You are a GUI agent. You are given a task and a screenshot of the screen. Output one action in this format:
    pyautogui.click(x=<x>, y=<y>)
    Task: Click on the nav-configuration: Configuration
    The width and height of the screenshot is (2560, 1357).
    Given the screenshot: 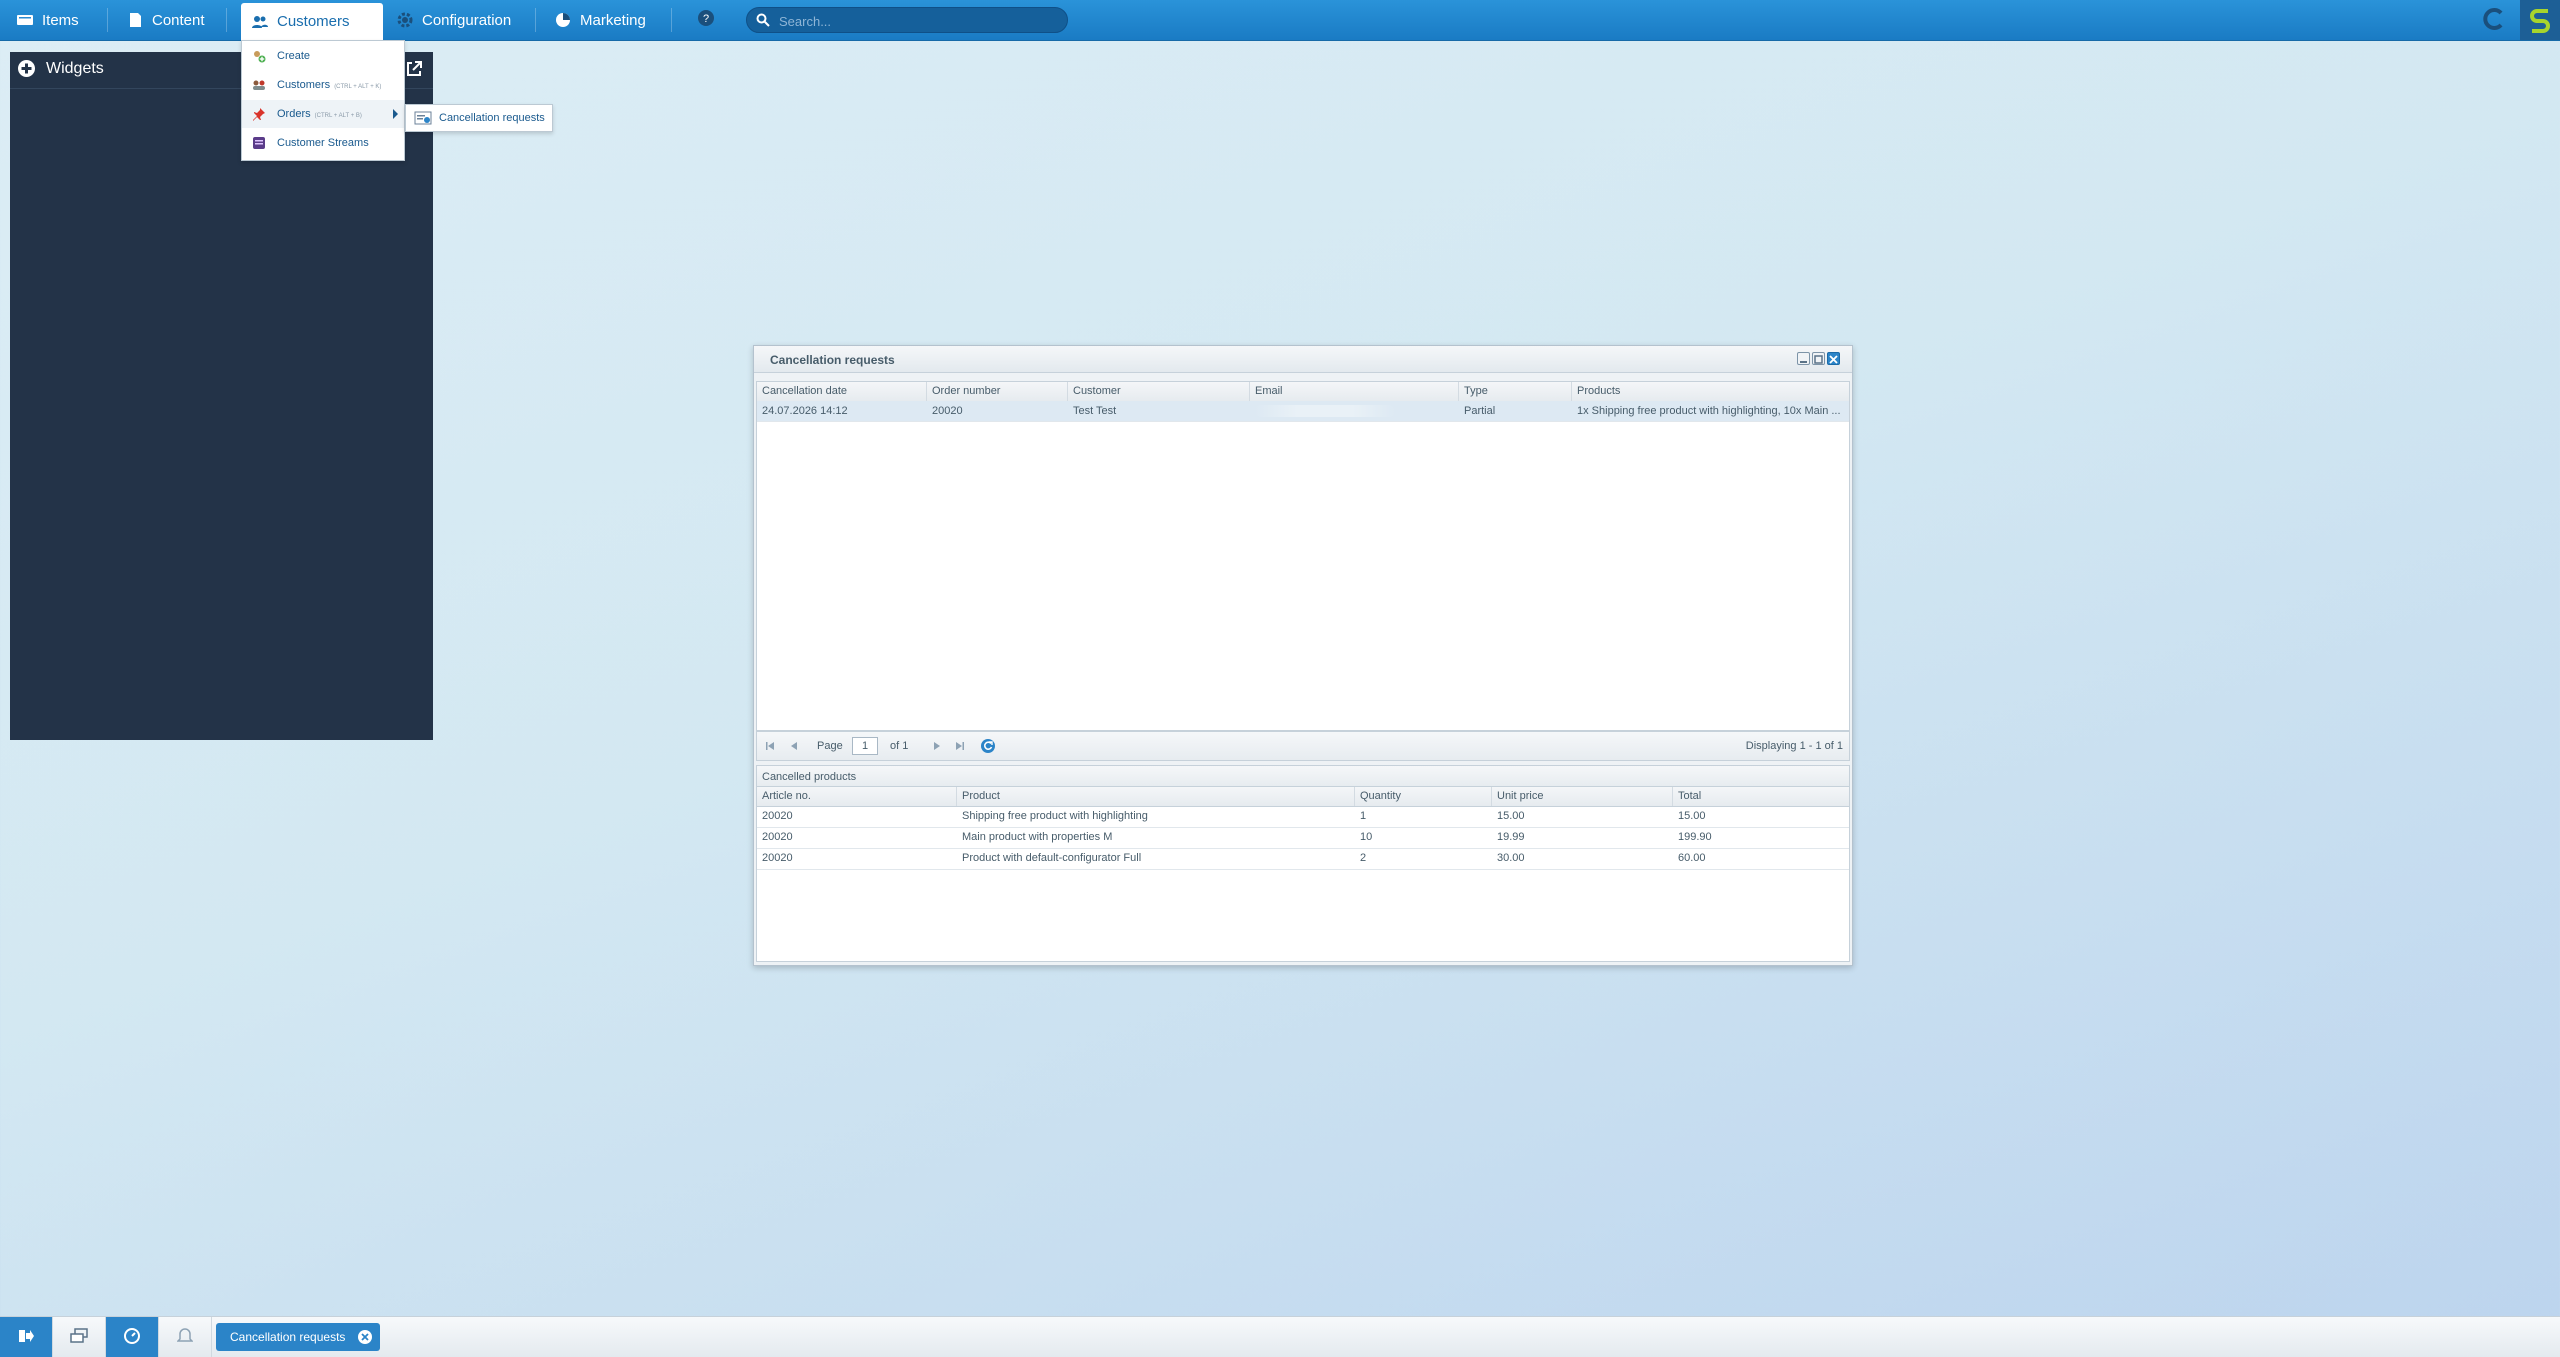 What is the action you would take?
    pyautogui.click(x=453, y=20)
    